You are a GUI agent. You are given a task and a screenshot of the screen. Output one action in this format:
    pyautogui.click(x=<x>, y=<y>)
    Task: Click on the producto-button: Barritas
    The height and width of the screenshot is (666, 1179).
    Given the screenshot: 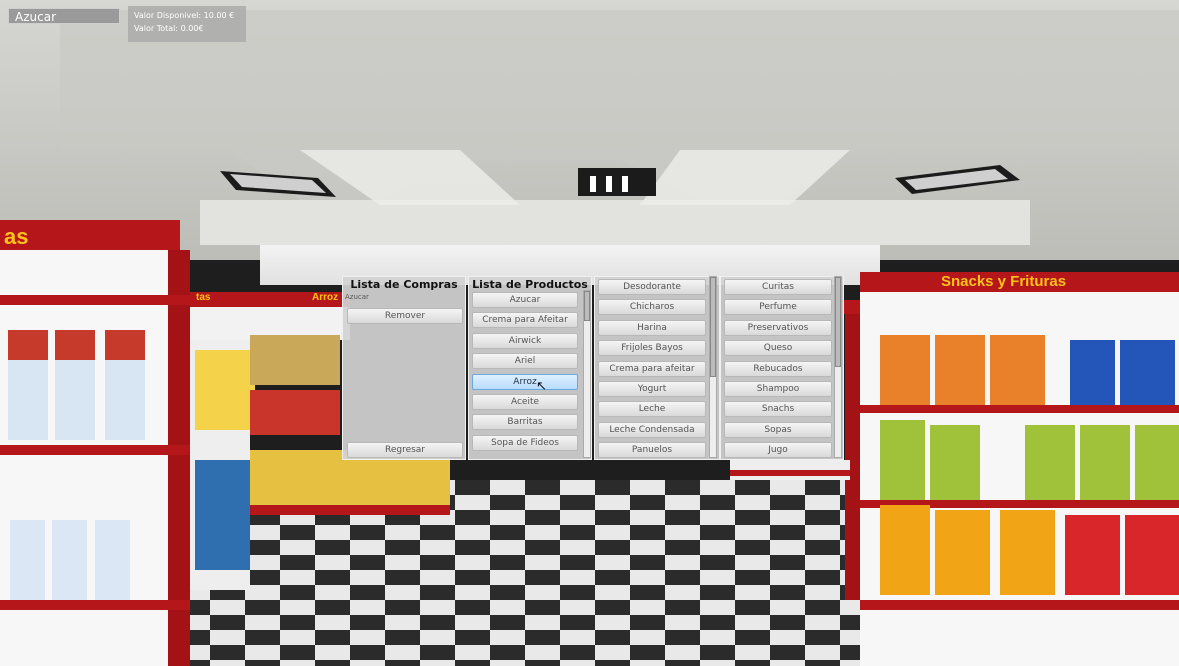 What is the action you would take?
    pyautogui.click(x=525, y=422)
    